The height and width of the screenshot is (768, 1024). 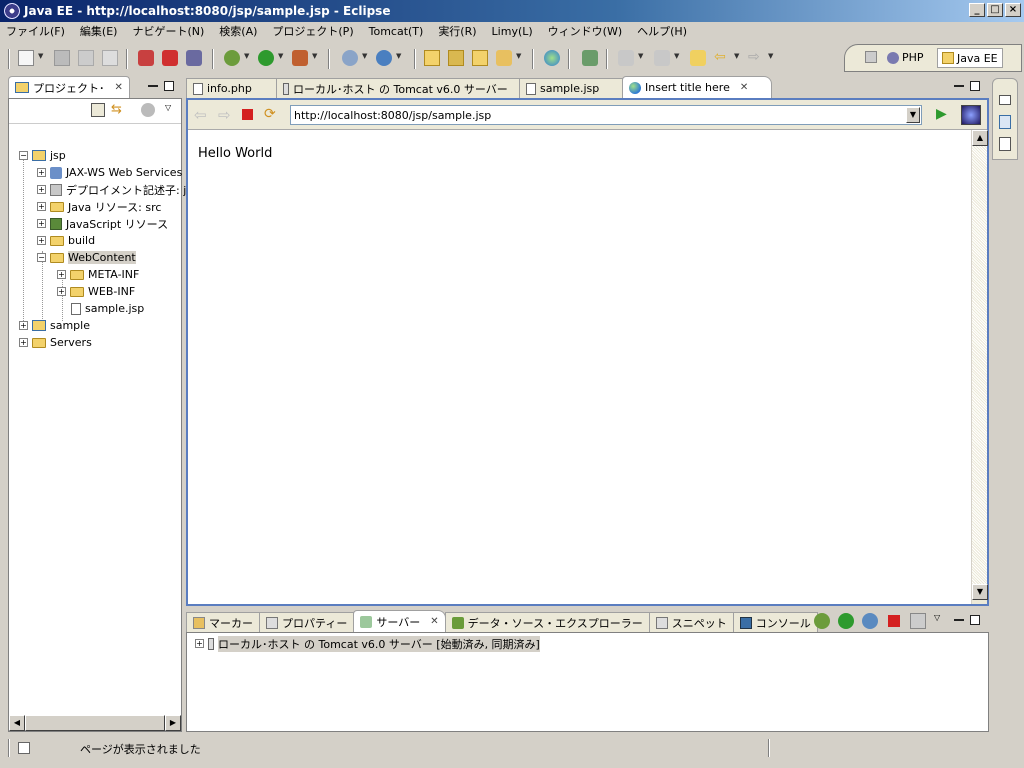 What do you see at coordinates (86, 257) in the screenshot?
I see `tree-node-webcontent: − WebContent` at bounding box center [86, 257].